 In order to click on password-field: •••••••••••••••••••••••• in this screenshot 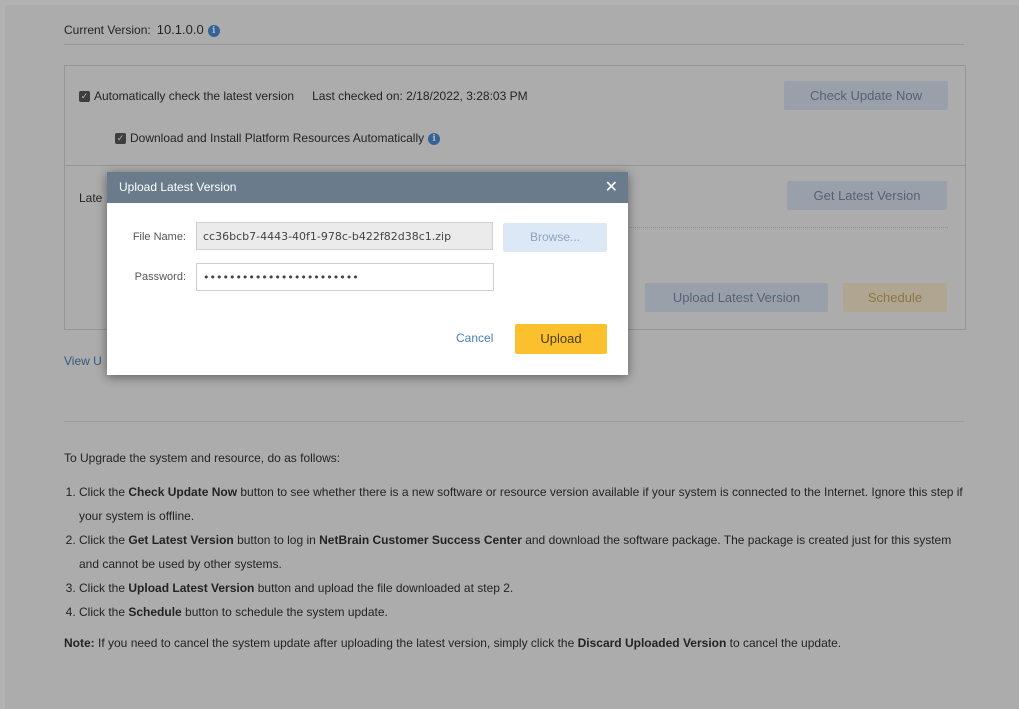, I will do `click(345, 277)`.